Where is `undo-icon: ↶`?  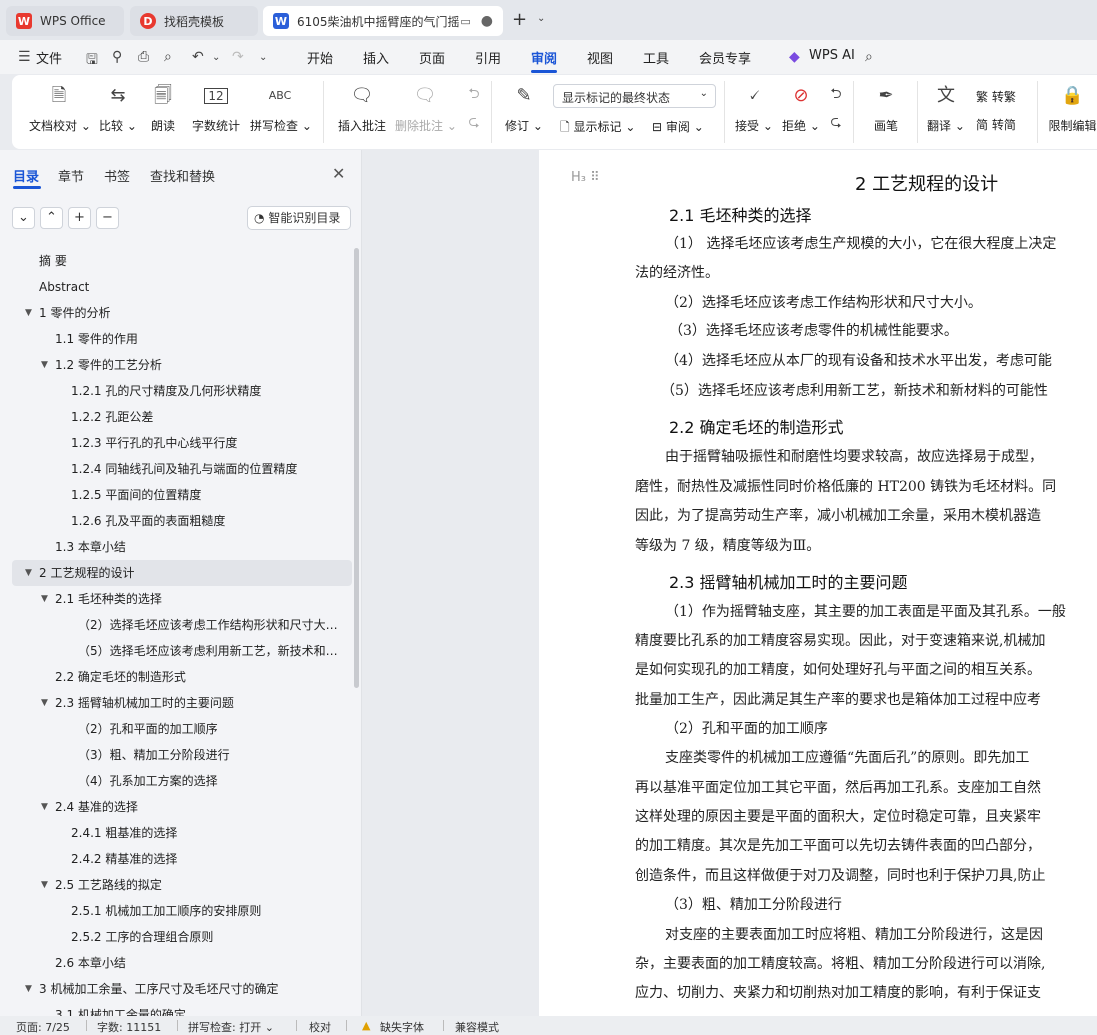
undo-icon: ↶ is located at coordinates (198, 57).